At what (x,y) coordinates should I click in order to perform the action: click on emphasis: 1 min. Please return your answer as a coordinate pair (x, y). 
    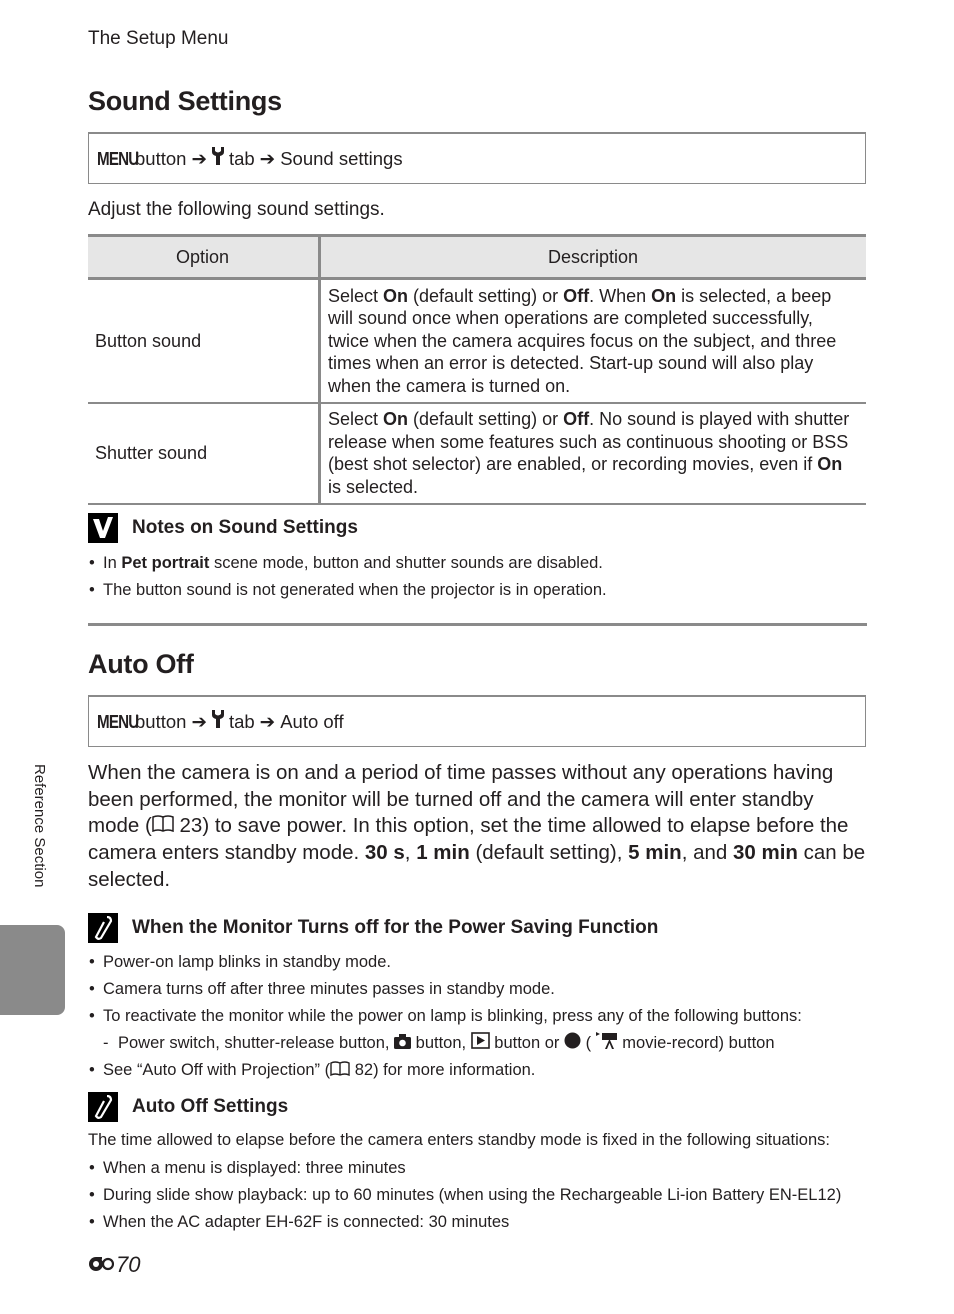
    Looking at the image, I should click on (443, 853).